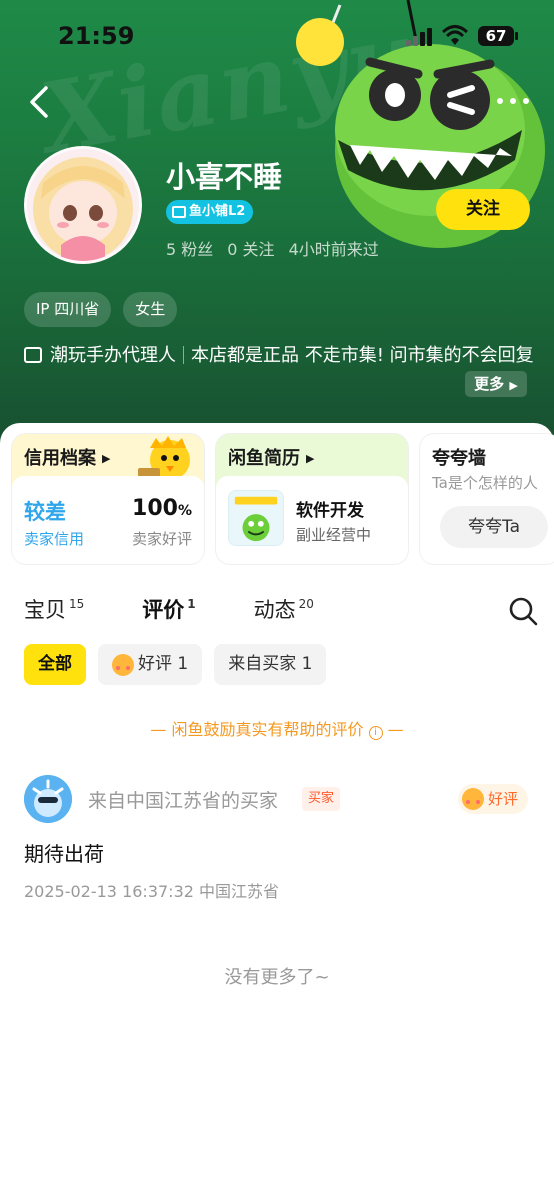  I want to click on reviewer-origin: 来自中国江苏省的买家, so click(183, 801).